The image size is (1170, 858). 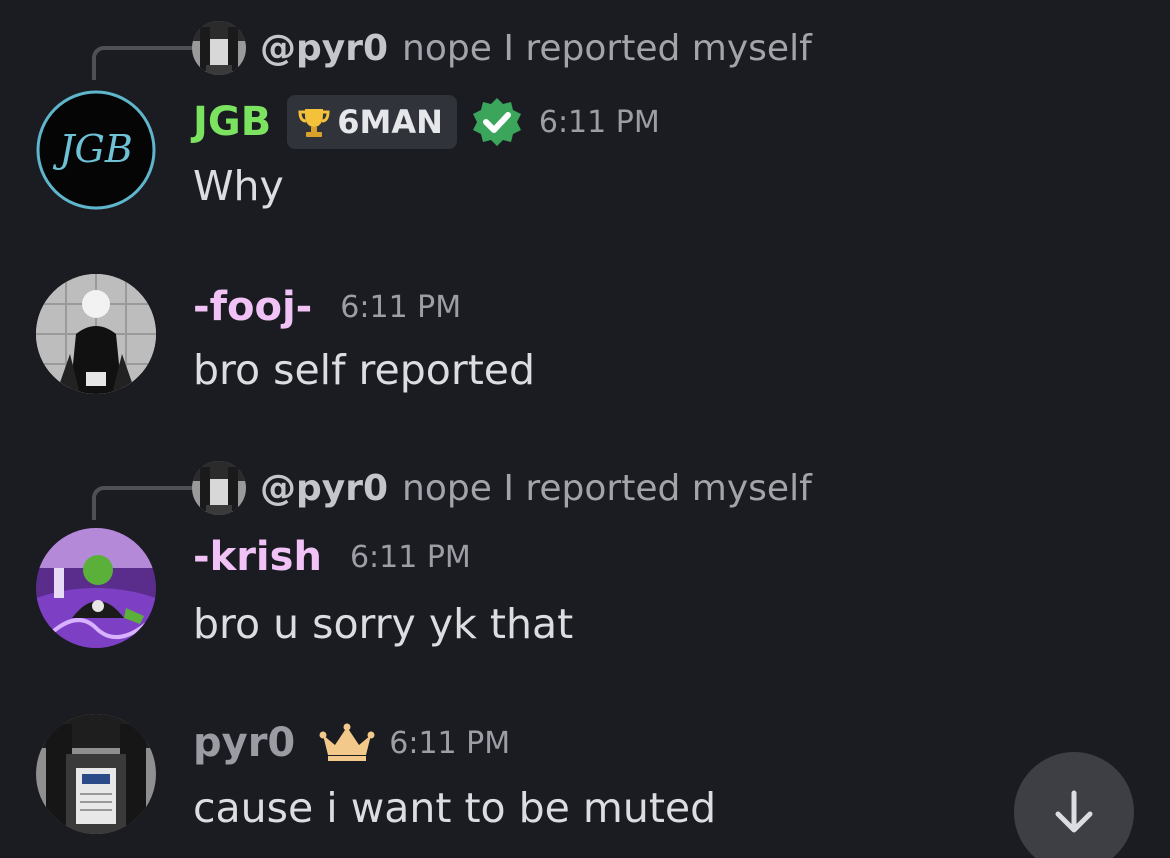 I want to click on scroll-to-bottom-button, so click(x=1074, y=805).